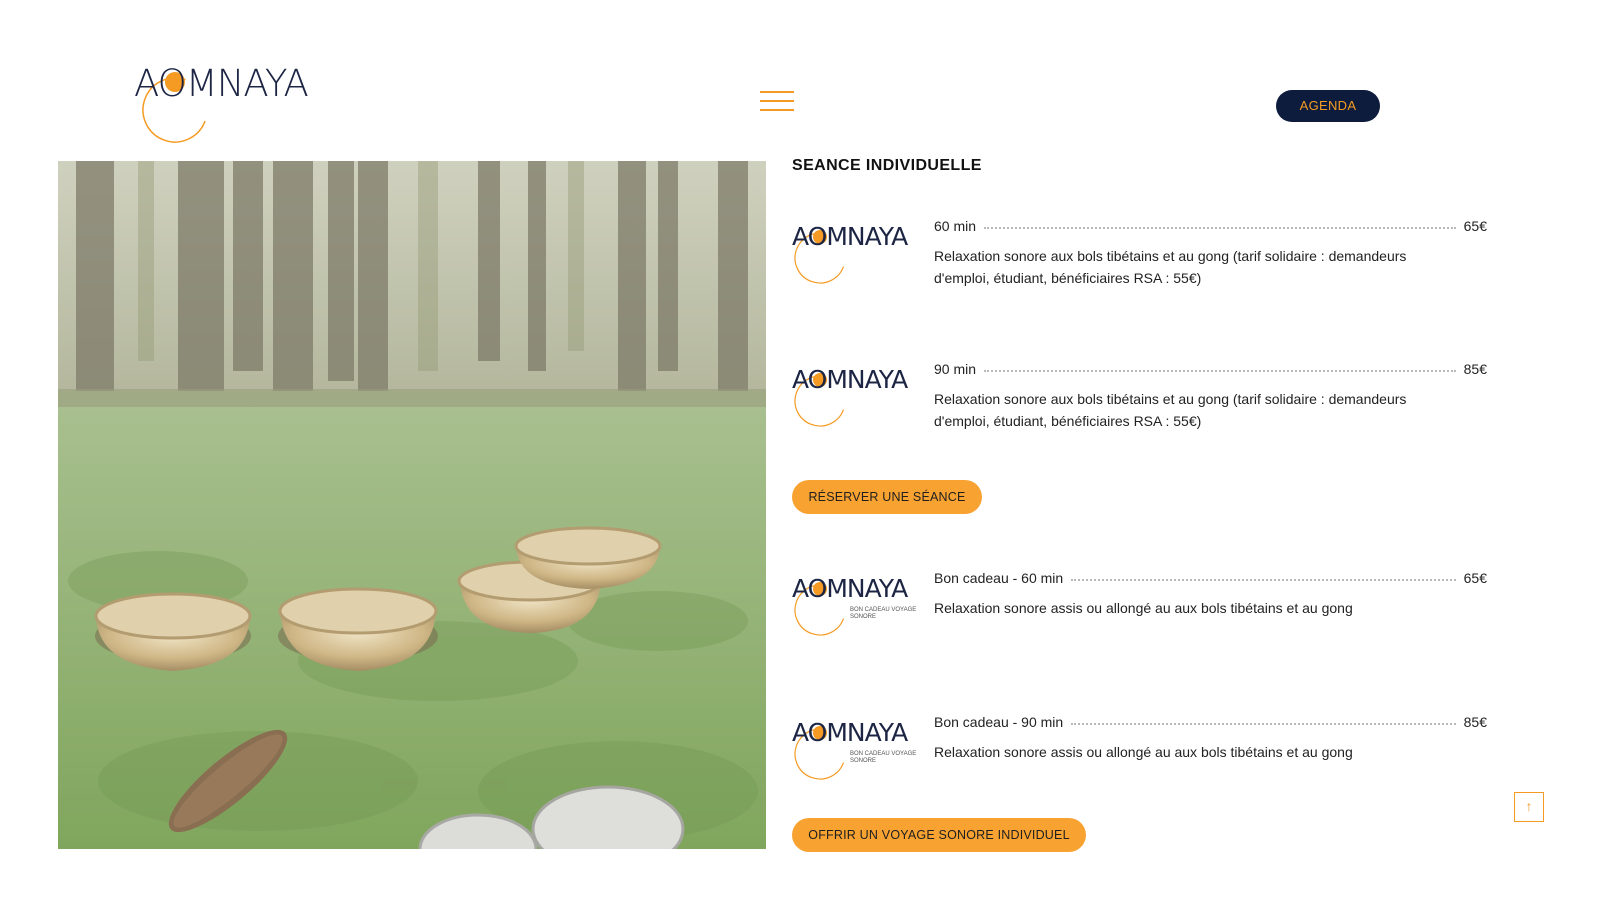 The width and height of the screenshot is (1600, 900). I want to click on section-title: SEANCE INDIVIDUELLE, so click(887, 165).